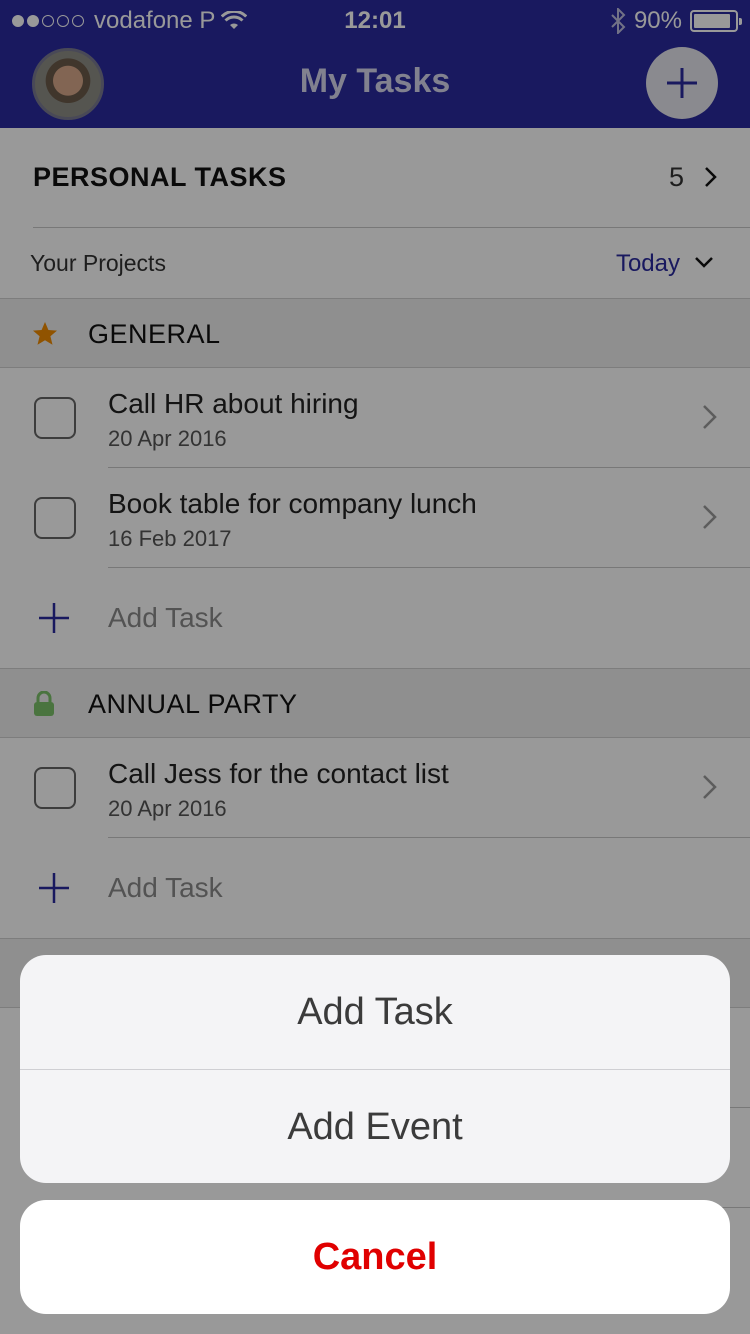  Describe the element at coordinates (375, 1257) in the screenshot. I see `cancel-button: Cancel` at that location.